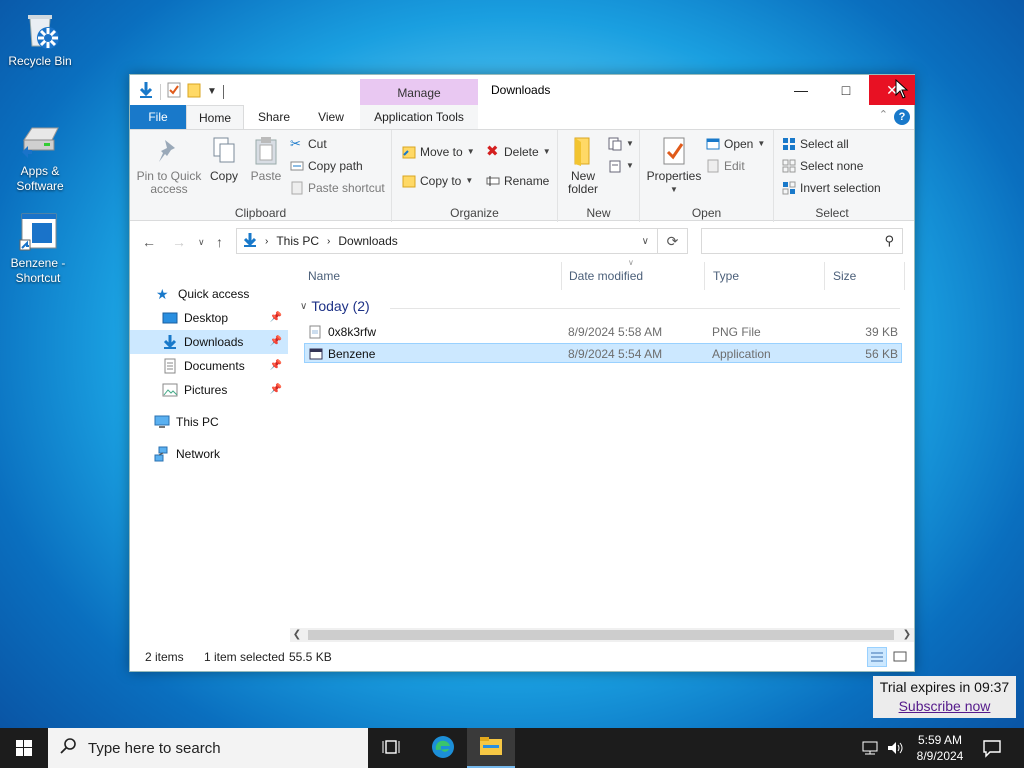 The image size is (1024, 768). I want to click on tab-view: View, so click(331, 117).